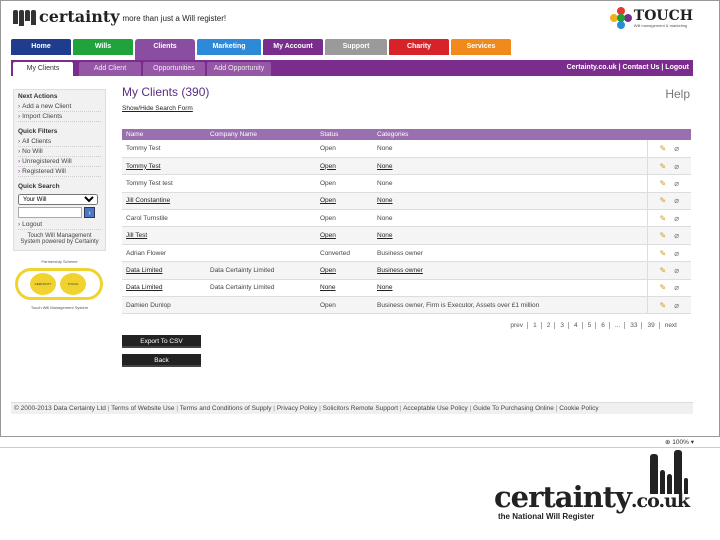 The height and width of the screenshot is (540, 720). I want to click on filter-no-will: No Will, so click(59, 152).